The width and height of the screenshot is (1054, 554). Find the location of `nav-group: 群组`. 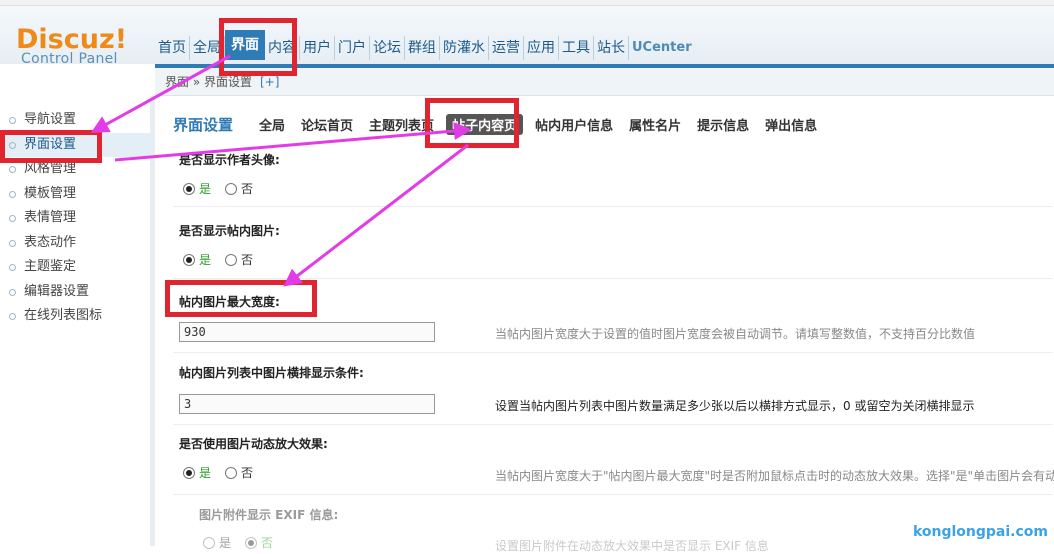

nav-group: 群组 is located at coordinates (422, 48).